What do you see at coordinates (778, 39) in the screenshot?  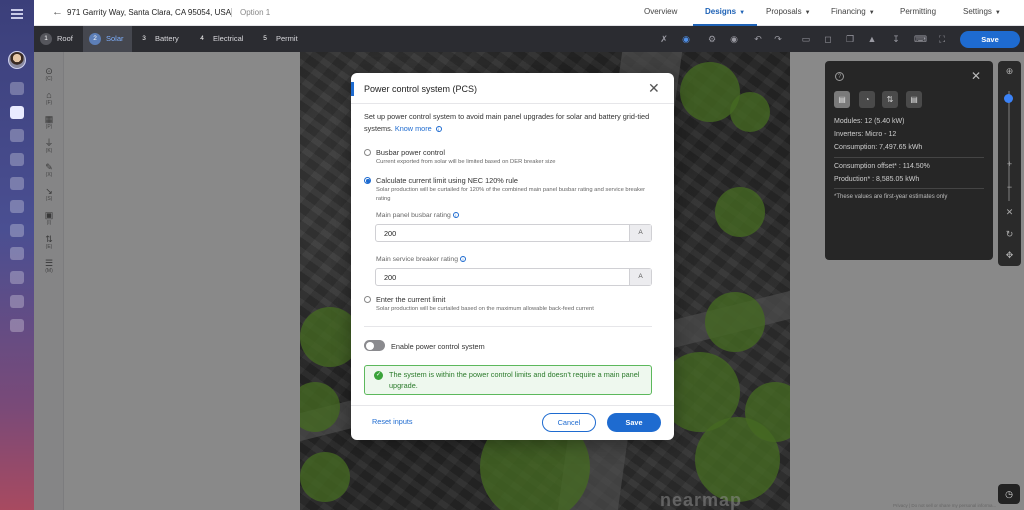 I see `redo-icon: ↷` at bounding box center [778, 39].